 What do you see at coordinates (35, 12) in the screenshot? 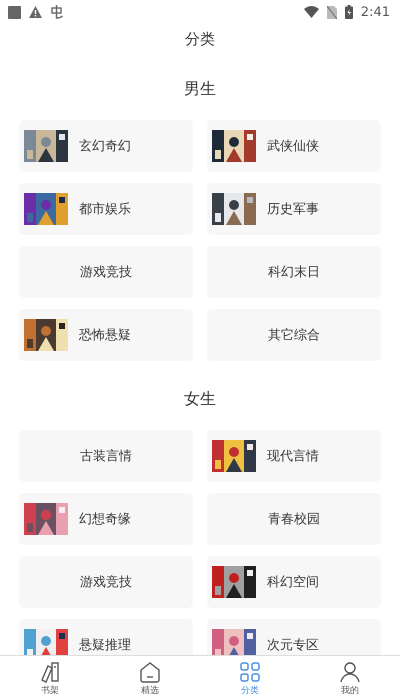
I see `warning-icon` at bounding box center [35, 12].